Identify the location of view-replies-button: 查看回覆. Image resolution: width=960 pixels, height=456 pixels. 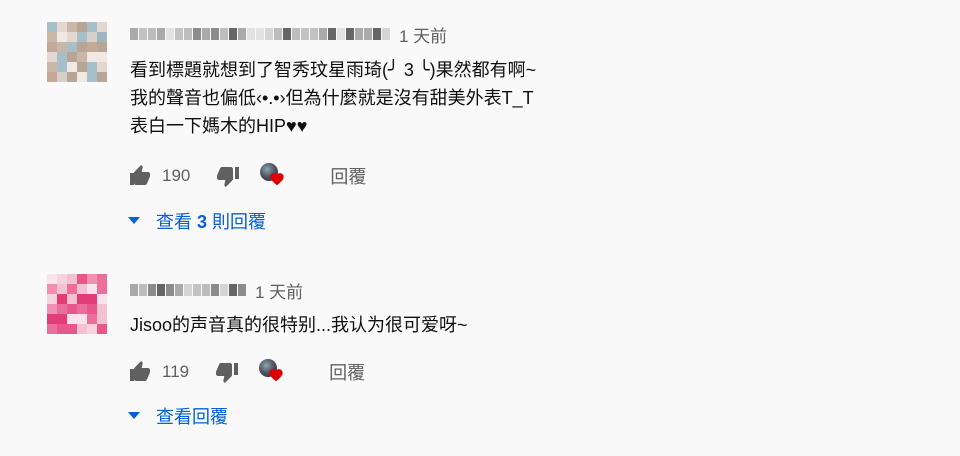
(178, 416).